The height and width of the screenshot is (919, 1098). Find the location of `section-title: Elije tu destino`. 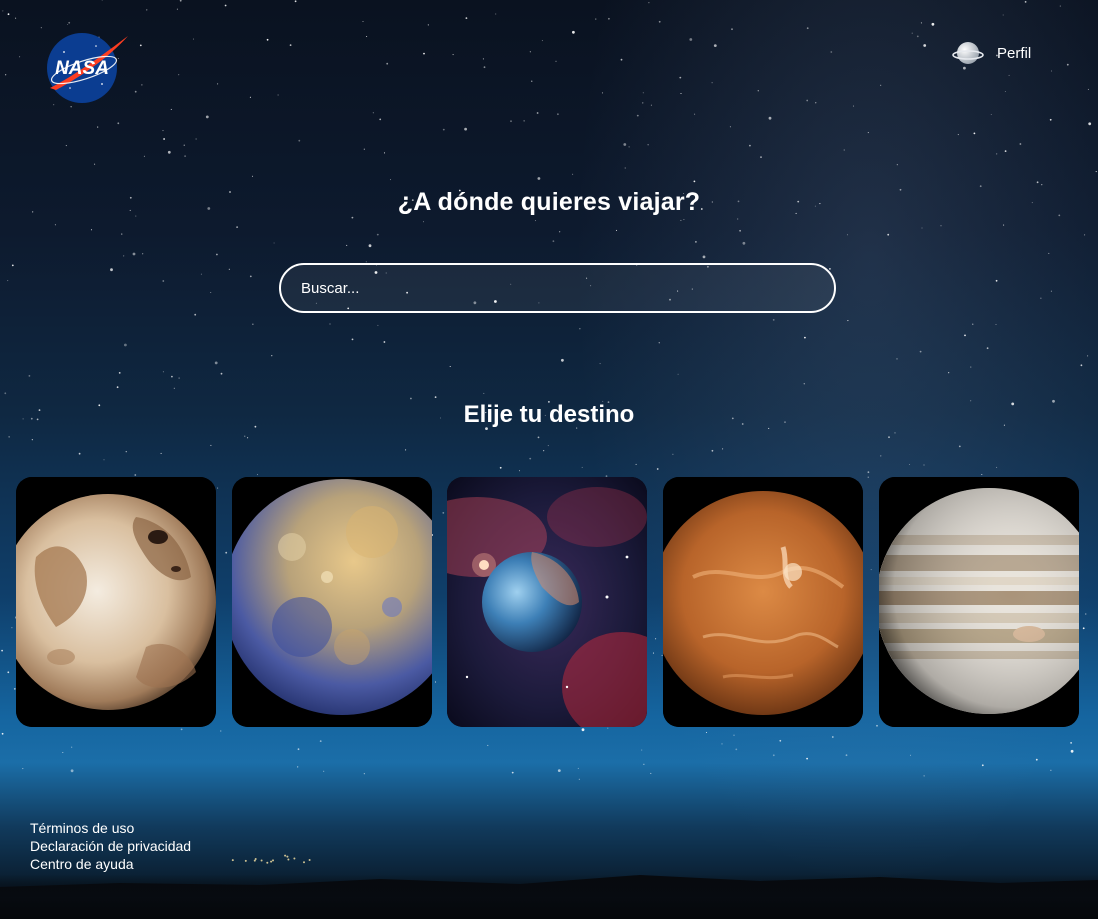

section-title: Elije tu destino is located at coordinates (549, 414).